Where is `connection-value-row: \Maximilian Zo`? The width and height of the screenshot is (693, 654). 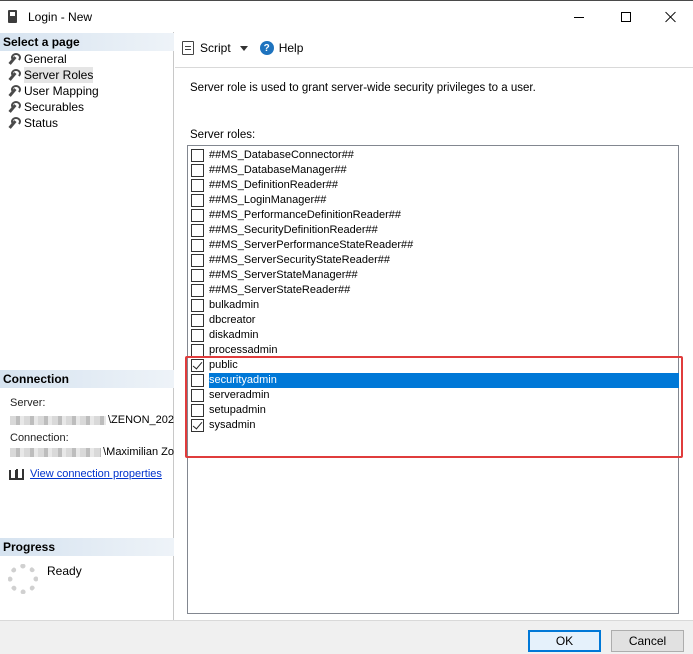
connection-value-row: \Maximilian Zo is located at coordinates (92, 452).